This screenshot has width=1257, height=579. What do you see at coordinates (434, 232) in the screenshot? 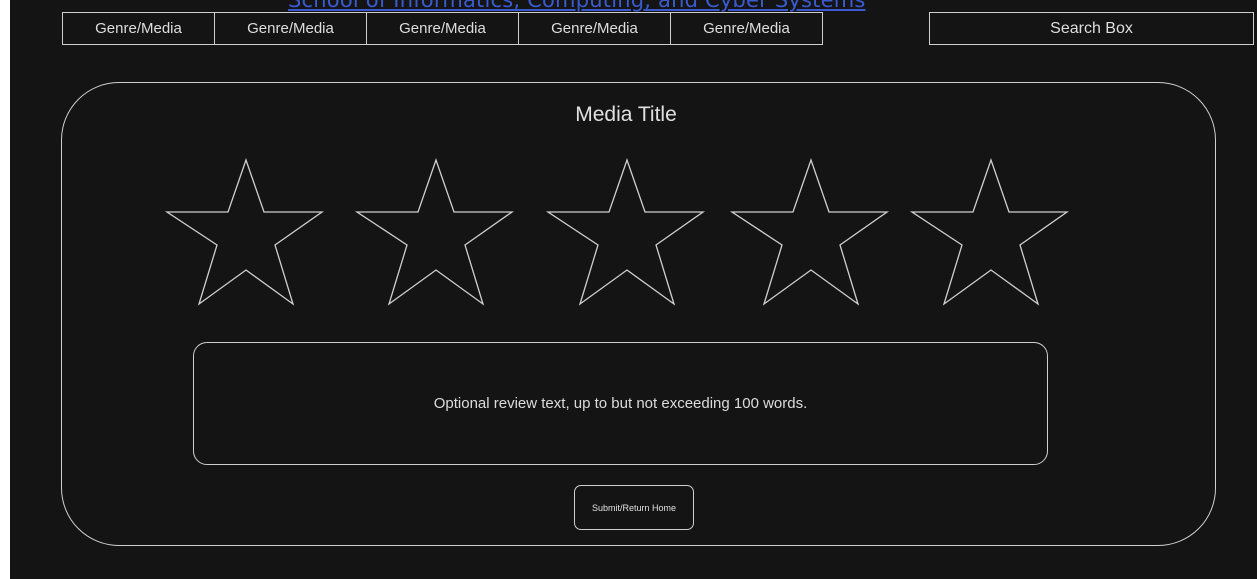
I see `star-2-icon` at bounding box center [434, 232].